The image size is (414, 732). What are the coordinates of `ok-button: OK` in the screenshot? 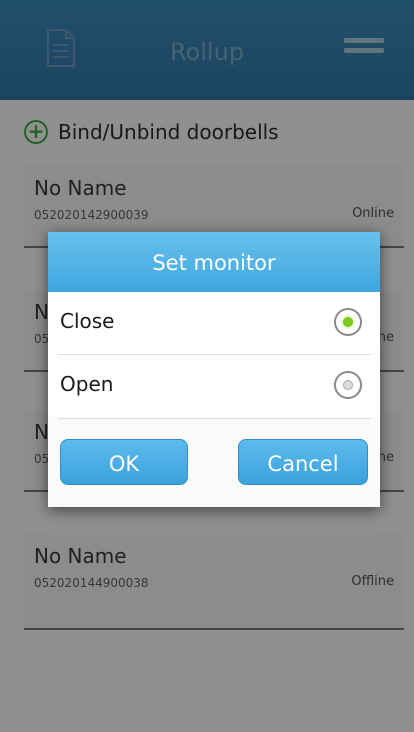 It's located at (124, 462).